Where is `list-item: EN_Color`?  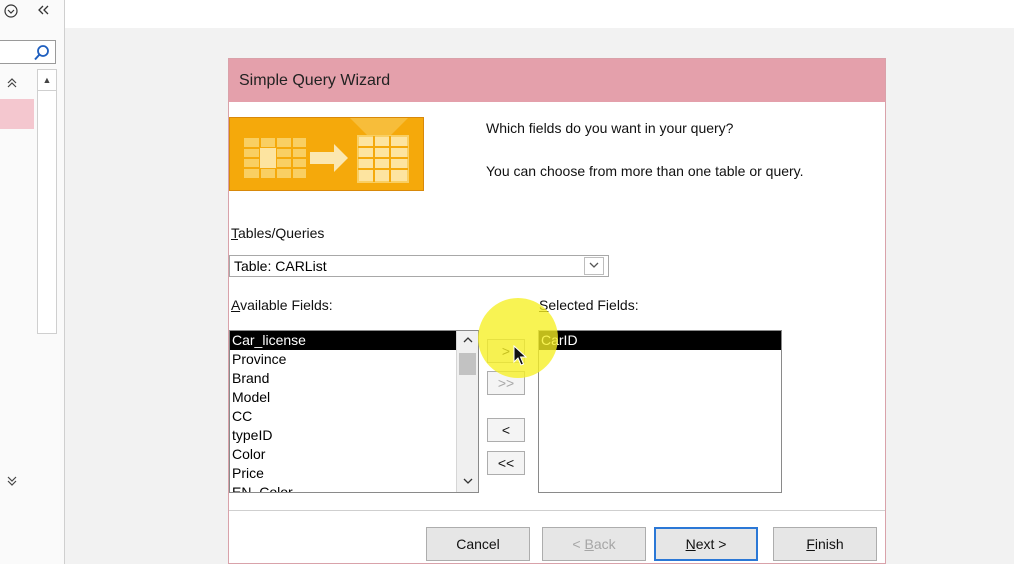
list-item: EN_Color is located at coordinates (354, 487).